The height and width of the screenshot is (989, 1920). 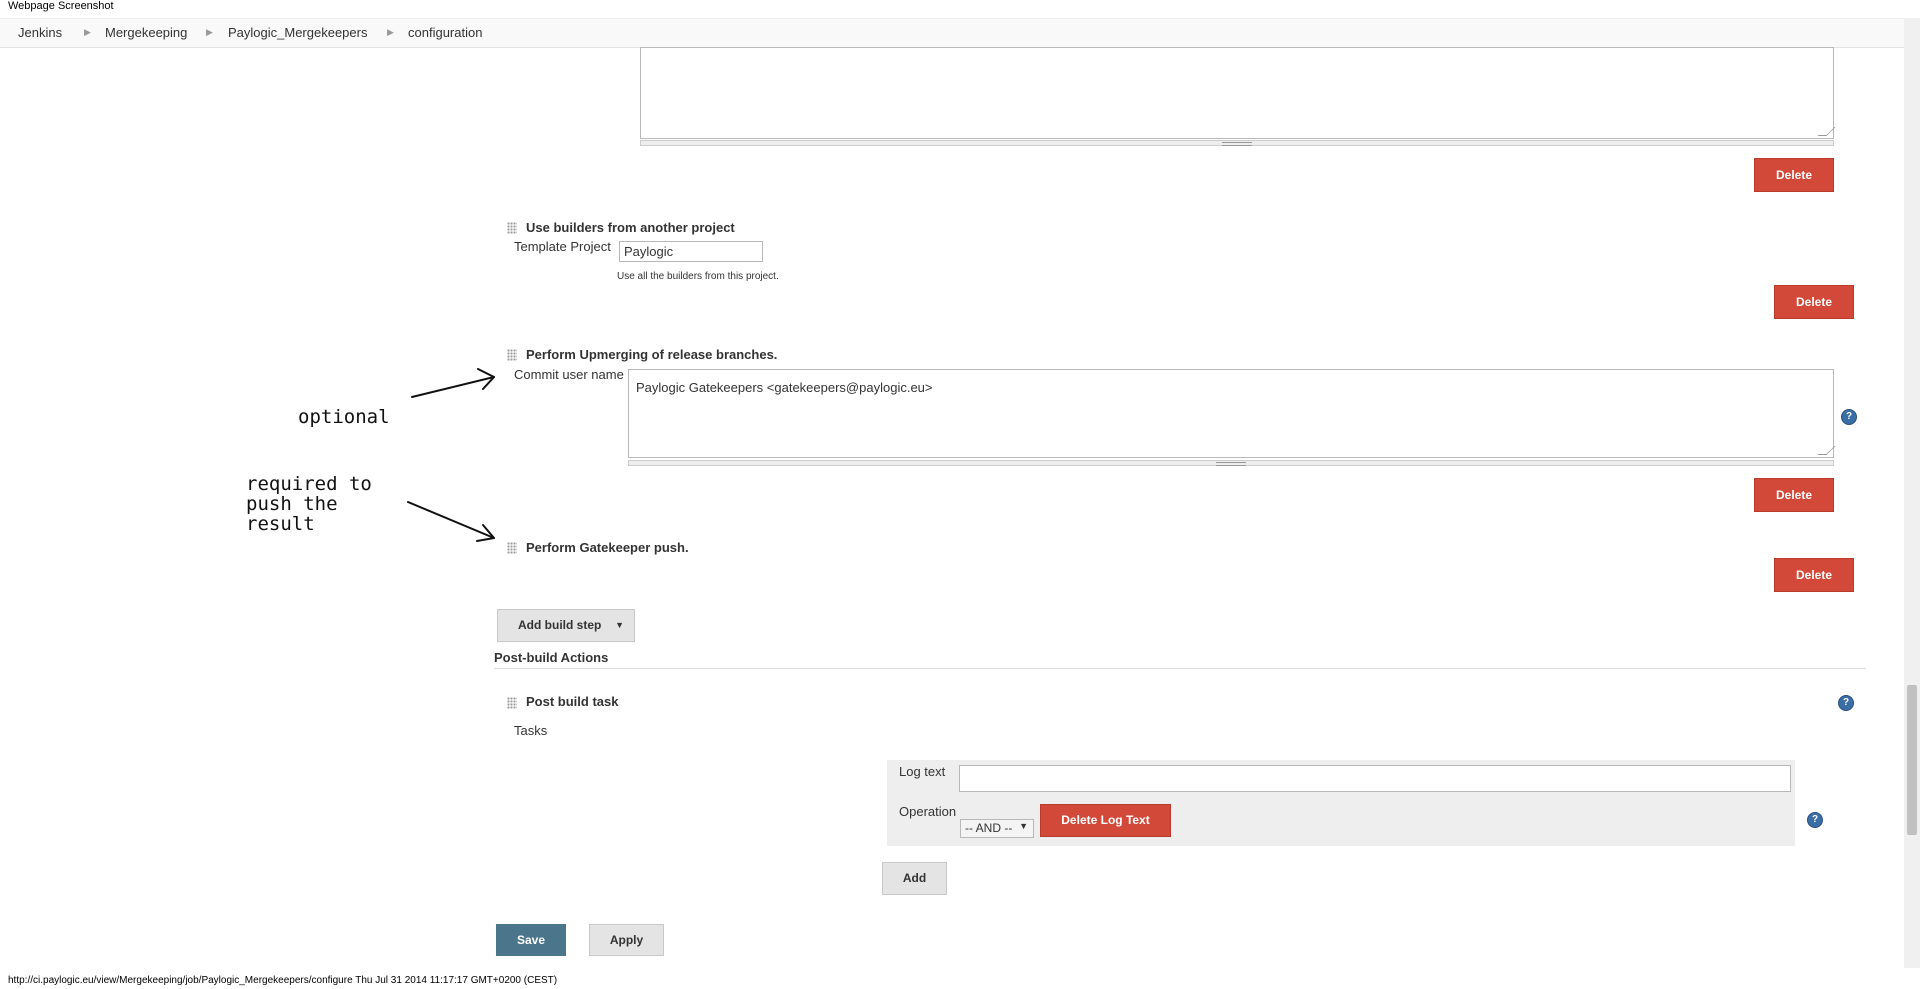 I want to click on arrow-required, so click(x=451, y=520).